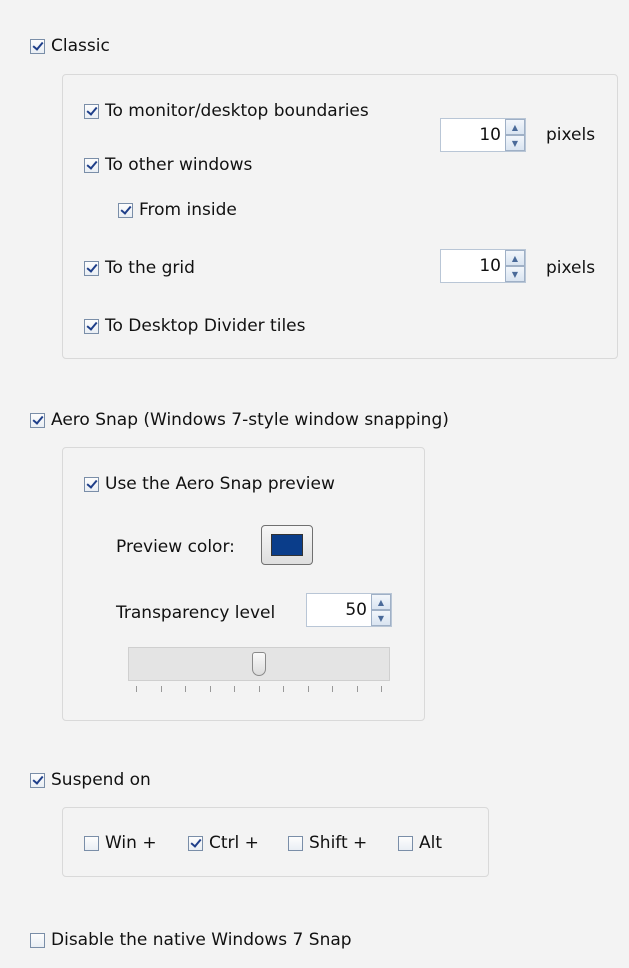 The width and height of the screenshot is (629, 968). Describe the element at coordinates (571, 135) in the screenshot. I see `snap-distance-unit: pixels` at that location.